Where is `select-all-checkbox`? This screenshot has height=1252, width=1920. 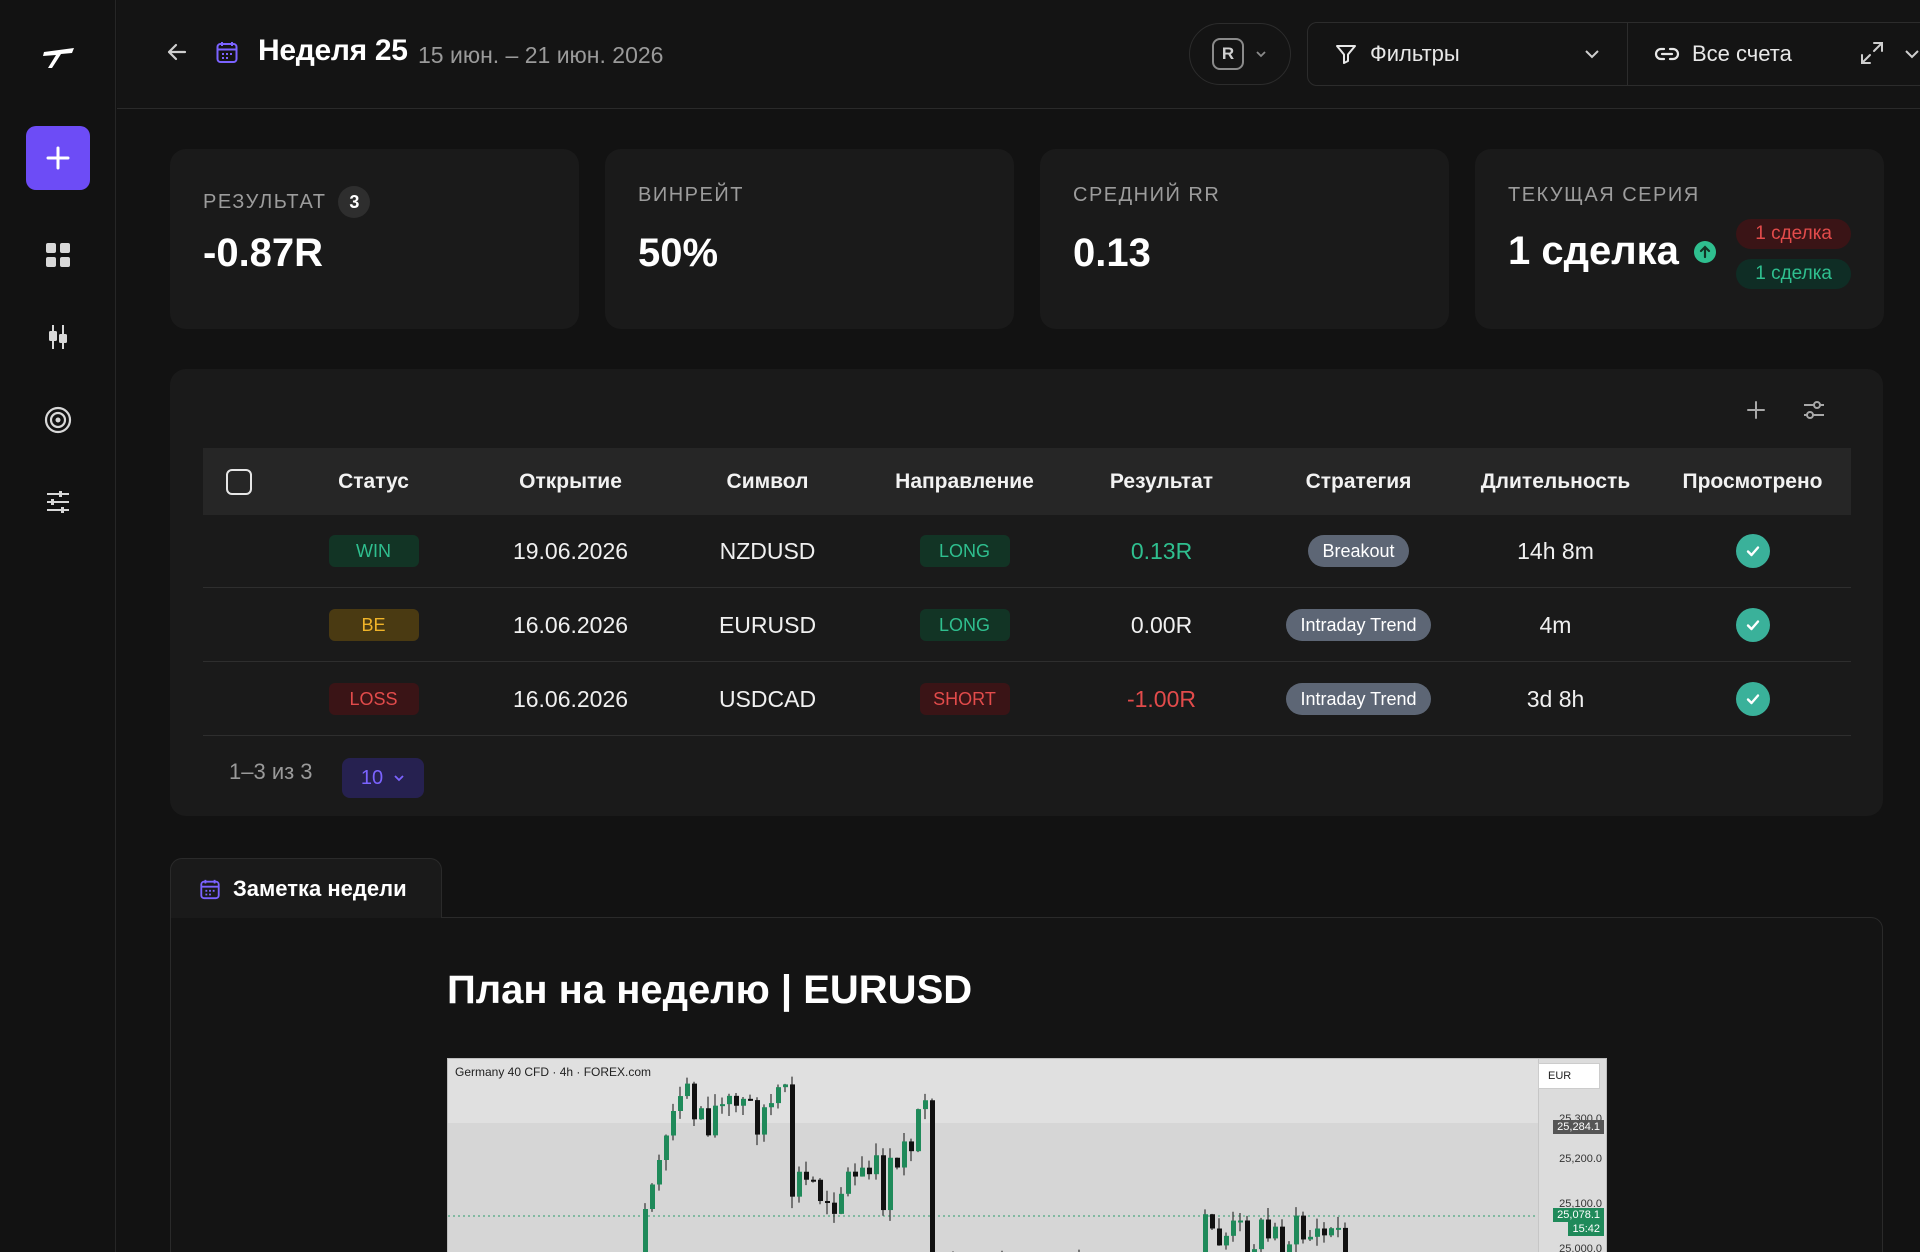
select-all-checkbox is located at coordinates (239, 481).